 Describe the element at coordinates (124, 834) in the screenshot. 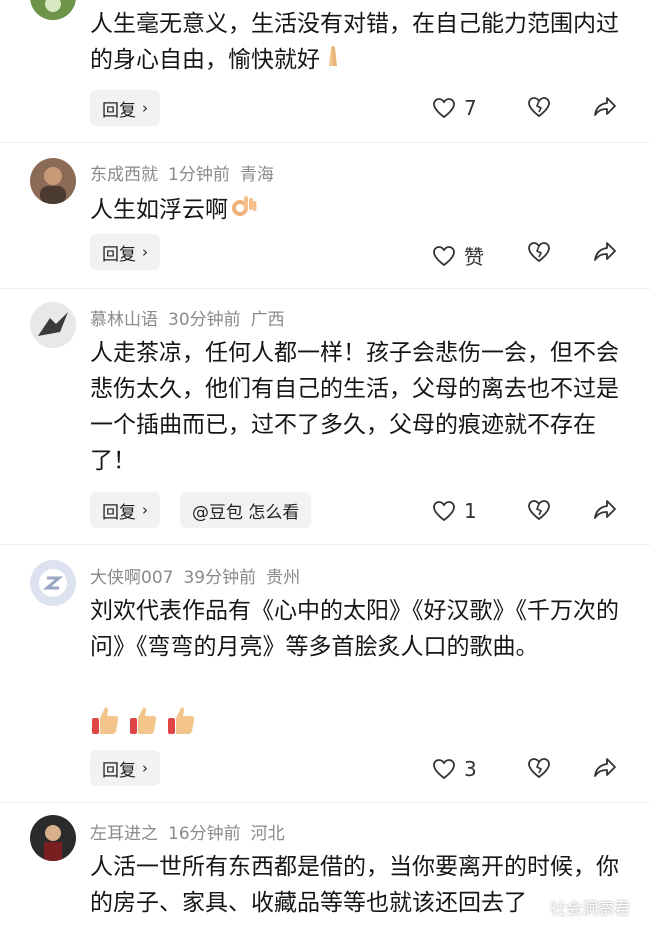

I see `username: 左耳进之` at that location.